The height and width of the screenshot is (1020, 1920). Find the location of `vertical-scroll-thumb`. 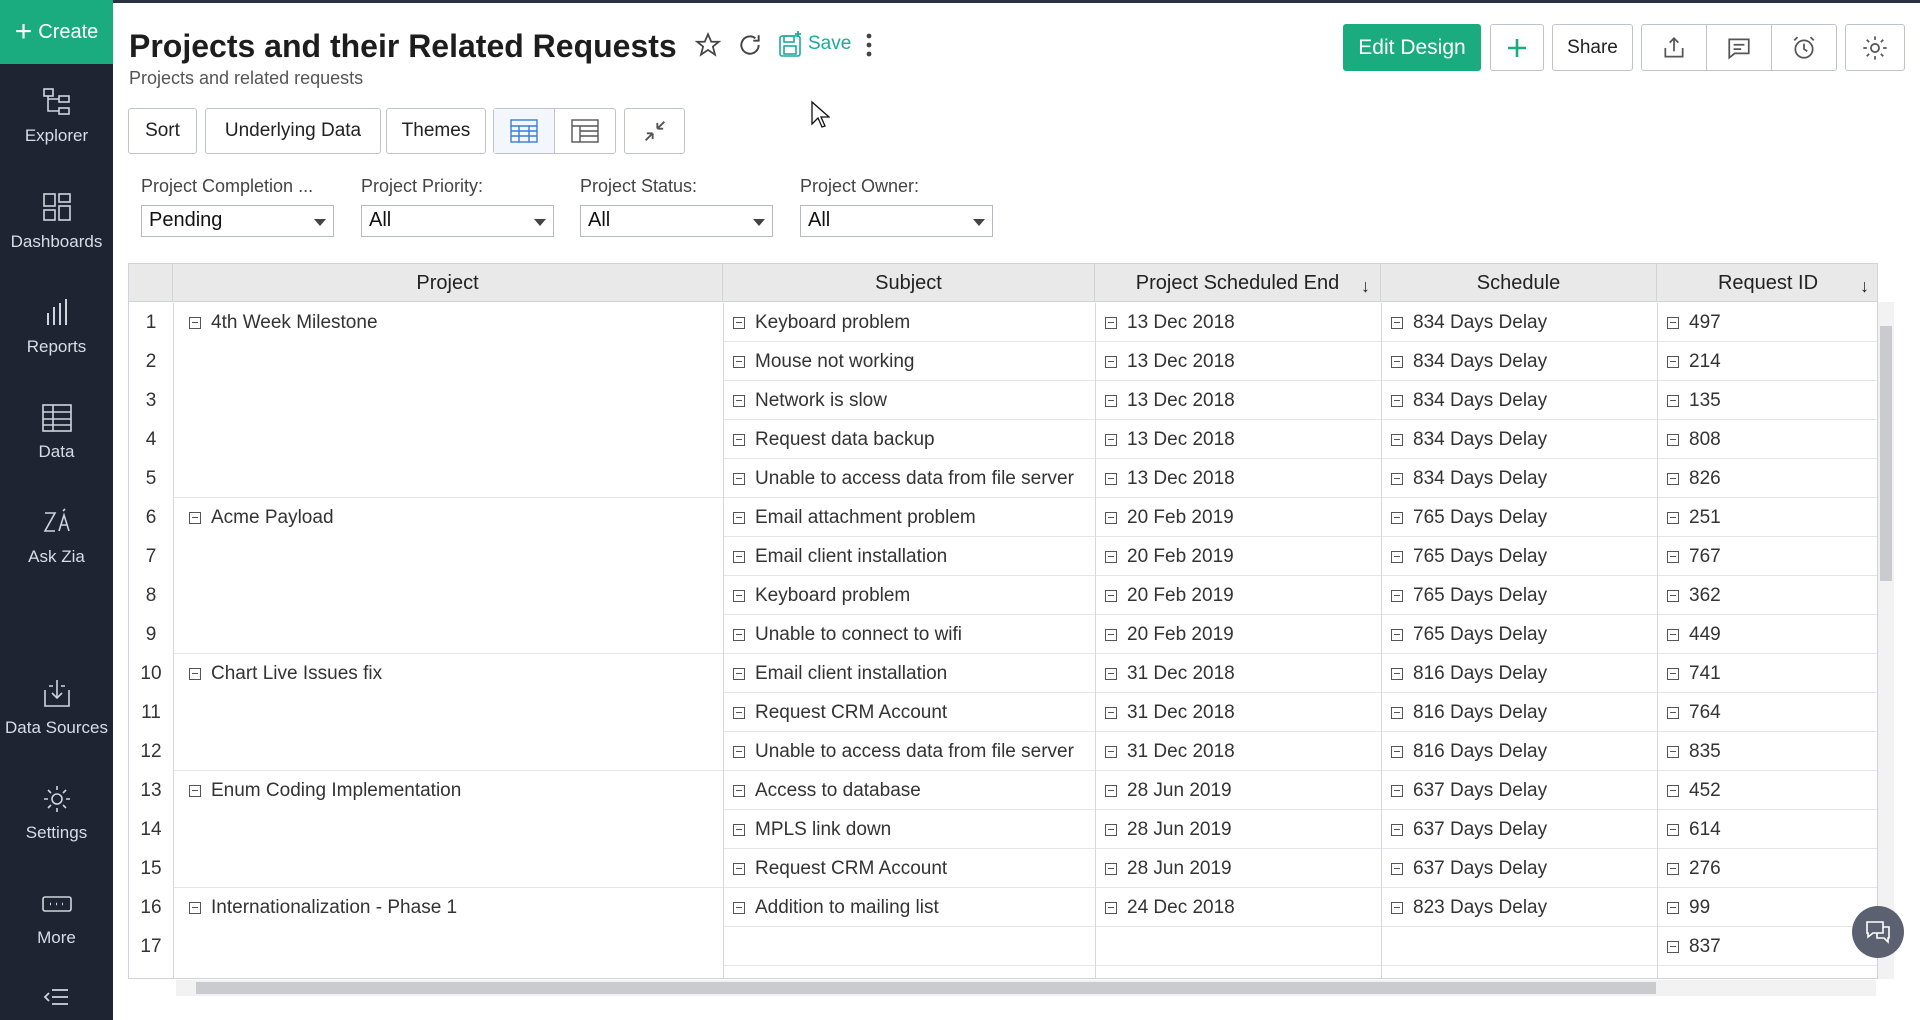

vertical-scroll-thumb is located at coordinates (1886, 453).